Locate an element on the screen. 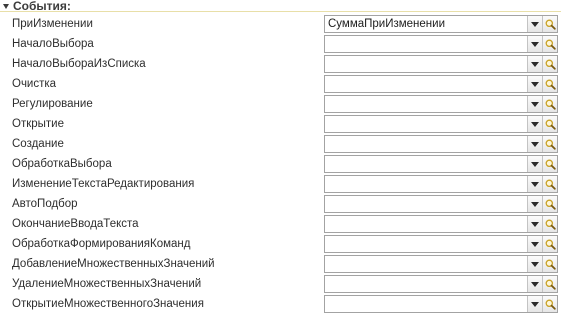  event-label: Регулирование is located at coordinates (52, 104).